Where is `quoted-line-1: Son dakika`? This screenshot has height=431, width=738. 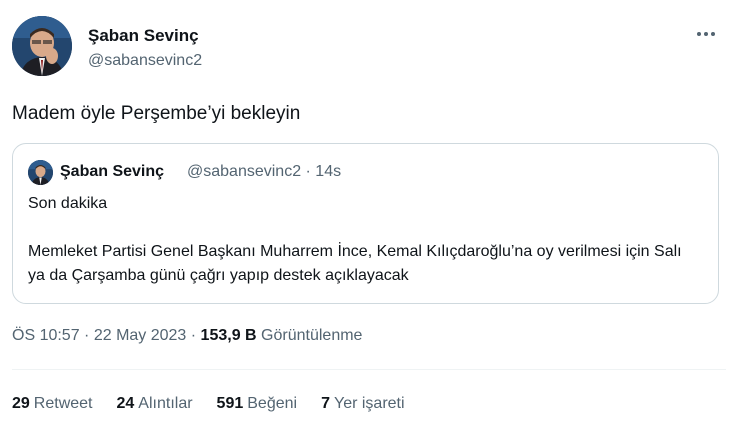
quoted-line-1: Son dakika is located at coordinates (68, 203).